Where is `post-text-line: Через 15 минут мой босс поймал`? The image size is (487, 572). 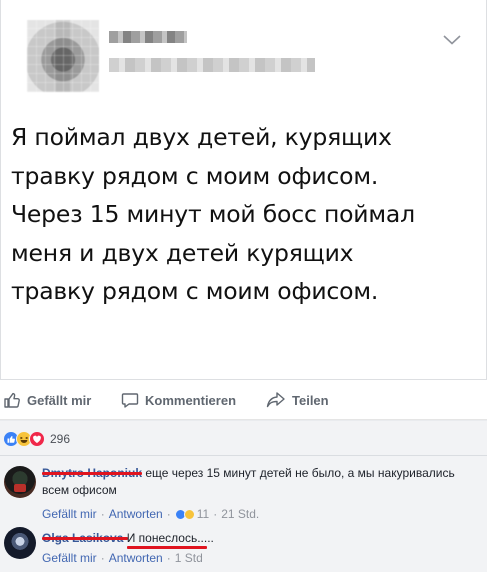
post-text-line: Через 15 минут мой босс поймал is located at coordinates (213, 214).